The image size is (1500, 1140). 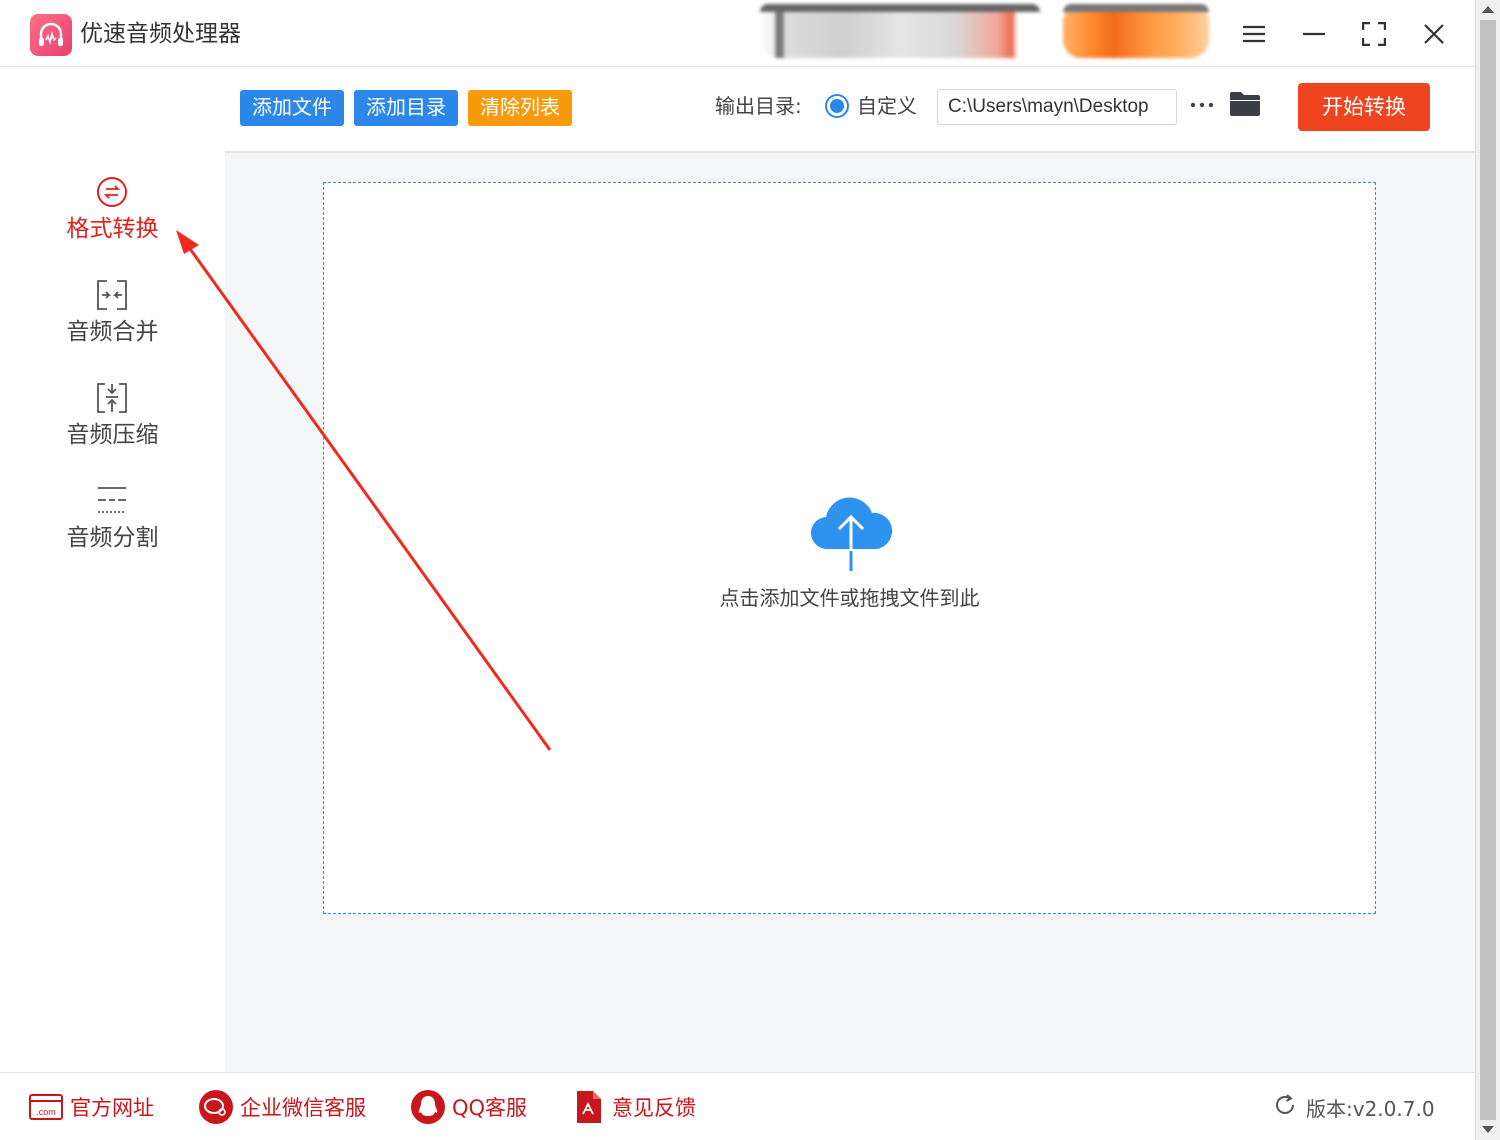 What do you see at coordinates (112, 1108) in the screenshot?
I see `official-website-label: 官方网址` at bounding box center [112, 1108].